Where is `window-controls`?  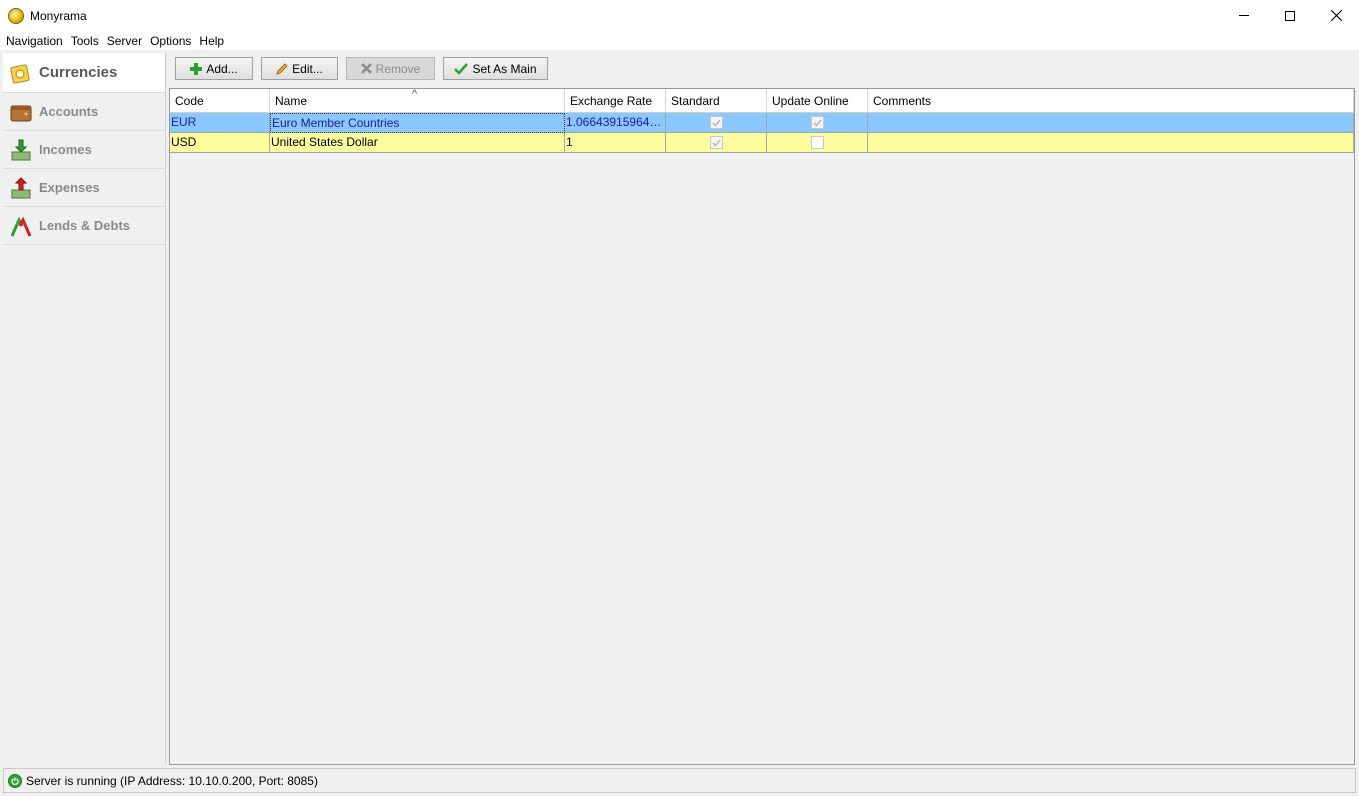
window-controls is located at coordinates (1290, 15).